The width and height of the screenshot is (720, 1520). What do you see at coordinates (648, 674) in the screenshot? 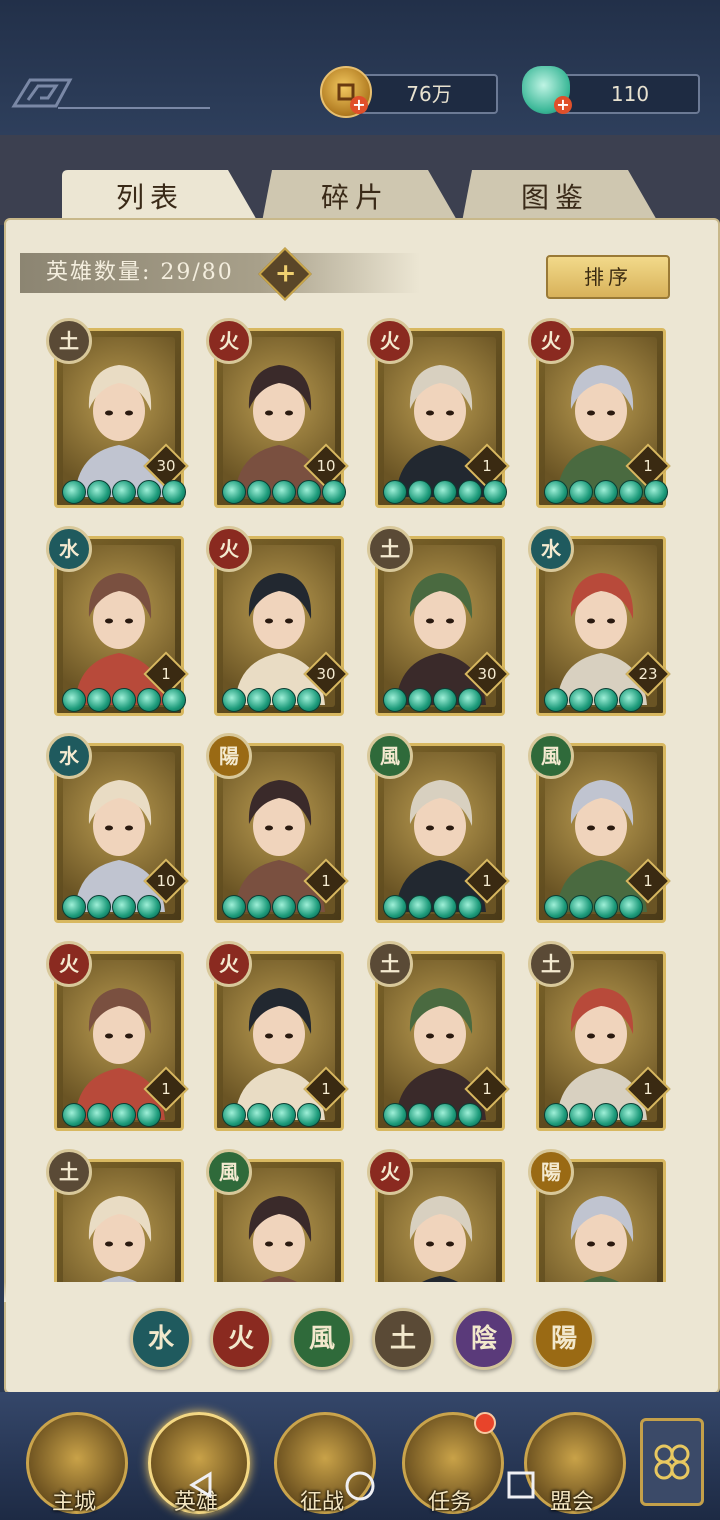
I see `hero-level-value: 23` at bounding box center [648, 674].